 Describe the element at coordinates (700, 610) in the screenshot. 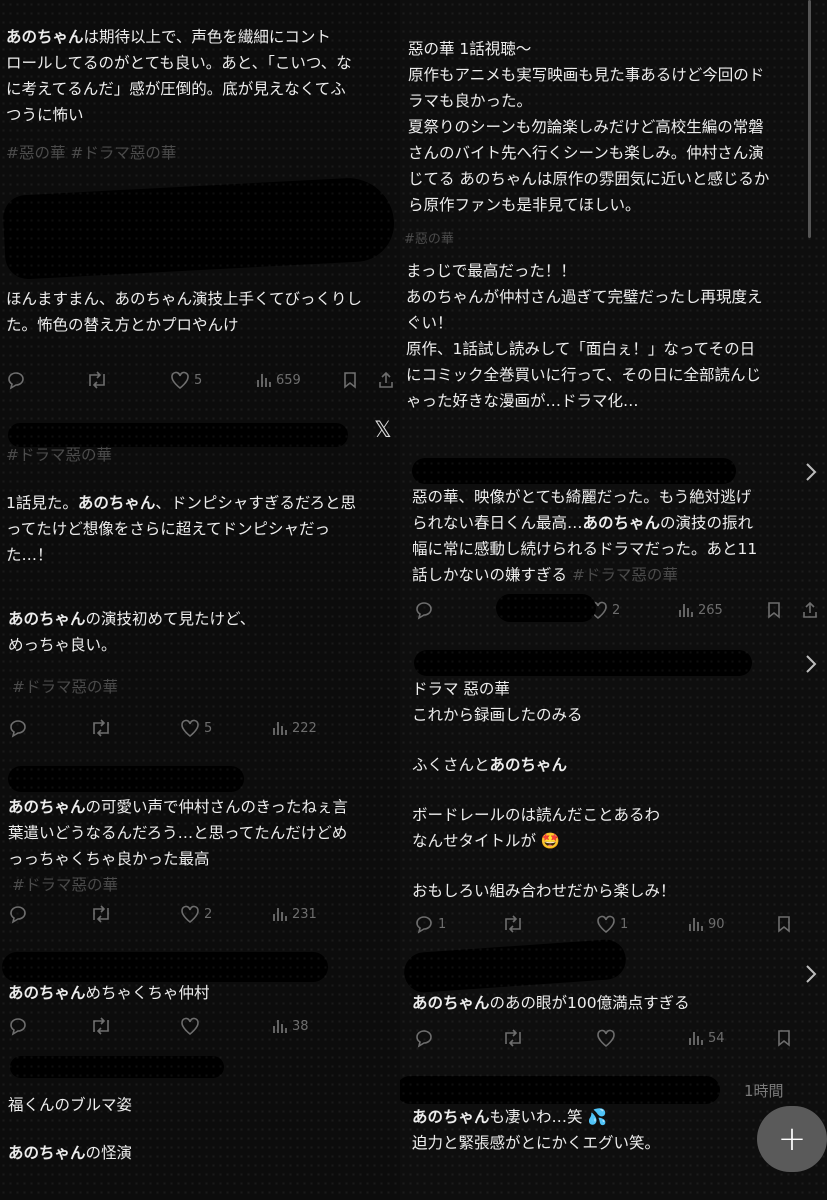

I see `views: 265` at that location.